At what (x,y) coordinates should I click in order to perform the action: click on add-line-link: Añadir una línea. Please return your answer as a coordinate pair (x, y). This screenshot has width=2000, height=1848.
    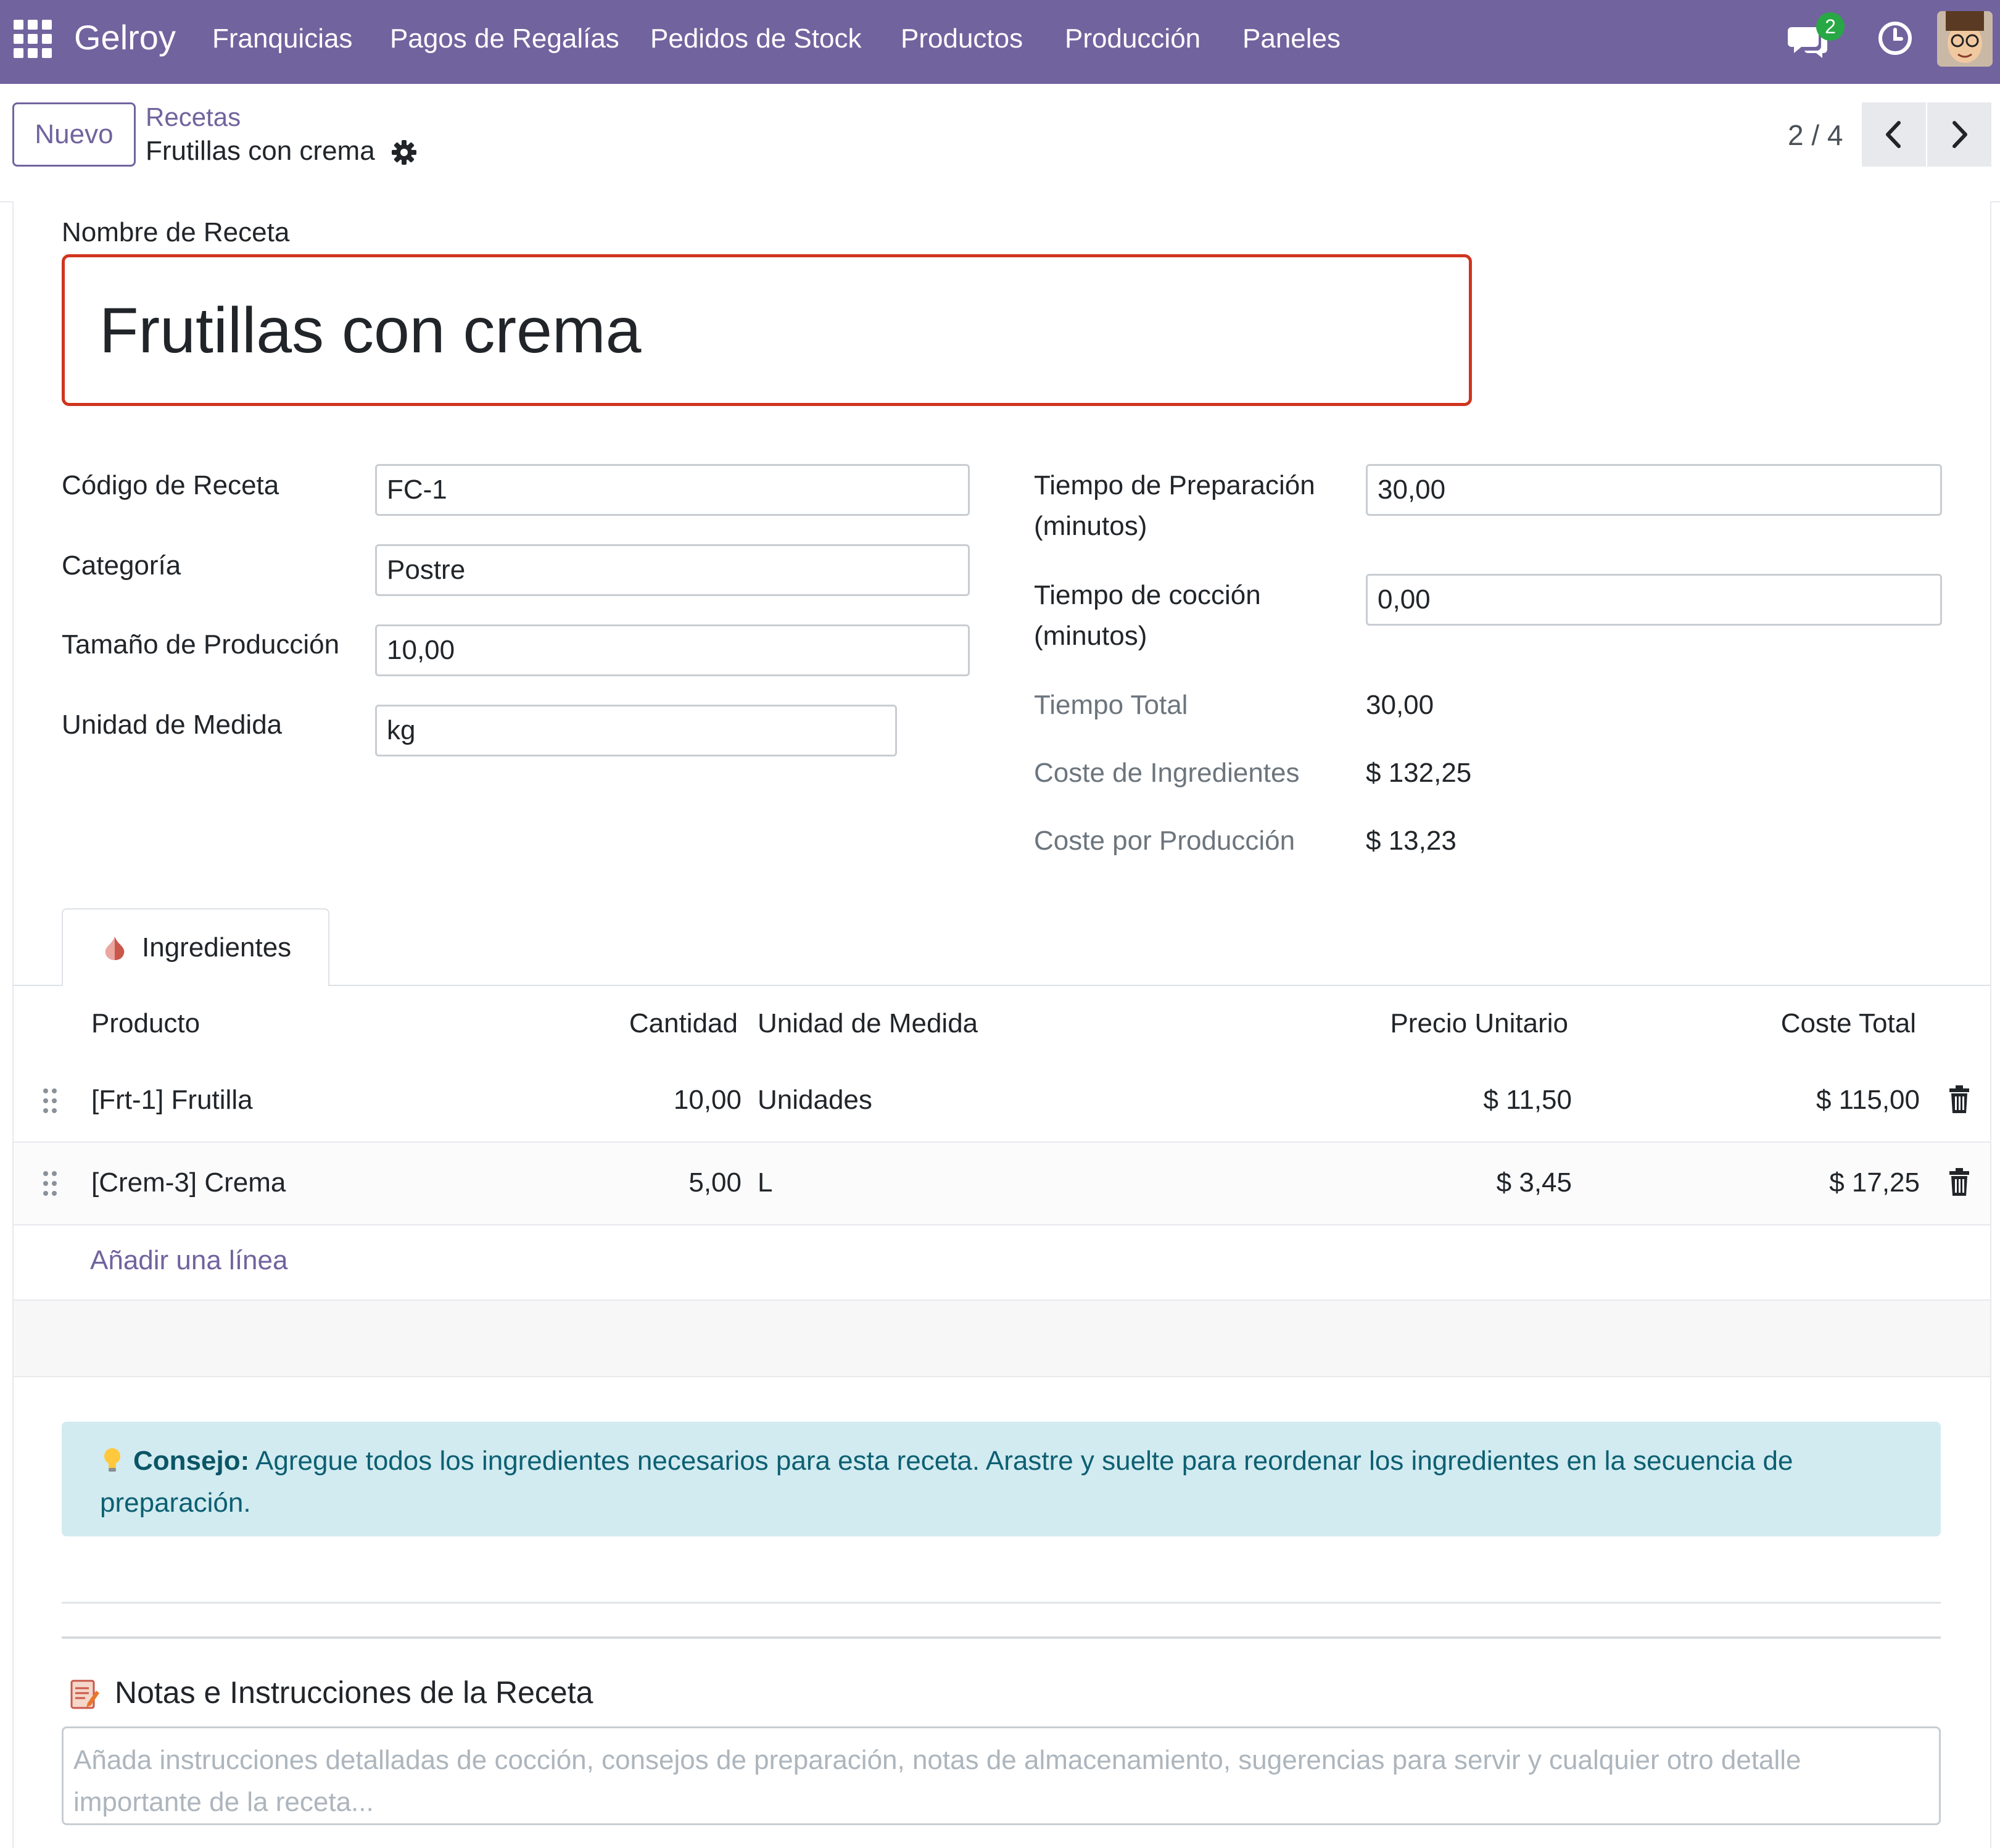
    Looking at the image, I should click on (188, 1261).